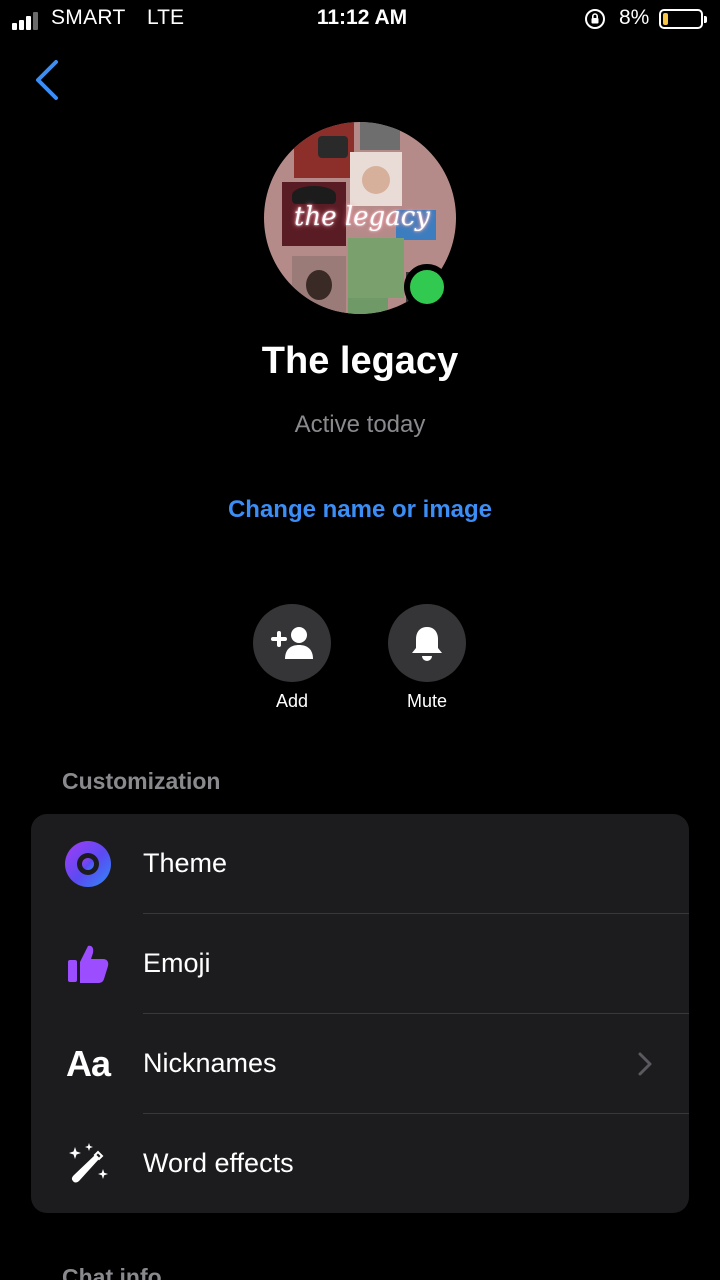 This screenshot has height=1280, width=720. What do you see at coordinates (360, 1064) in the screenshot?
I see `customization-row-nicknames: Aa Nicknames` at bounding box center [360, 1064].